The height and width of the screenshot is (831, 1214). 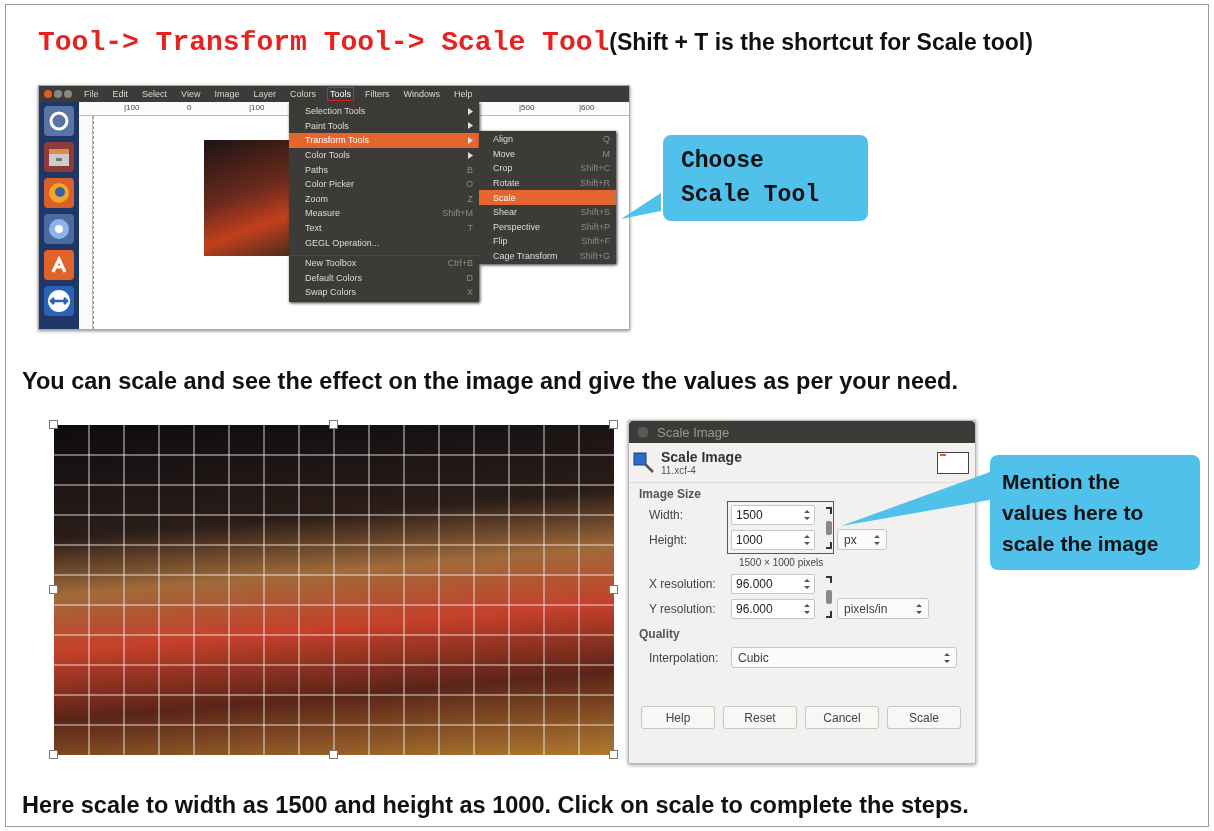 I want to click on callout-text: Choose, so click(x=723, y=161).